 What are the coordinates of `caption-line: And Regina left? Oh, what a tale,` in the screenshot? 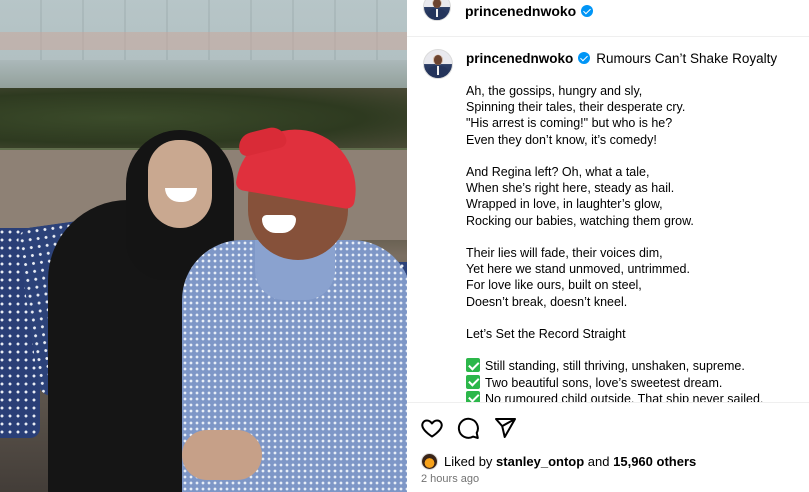 It's located at (558, 172).